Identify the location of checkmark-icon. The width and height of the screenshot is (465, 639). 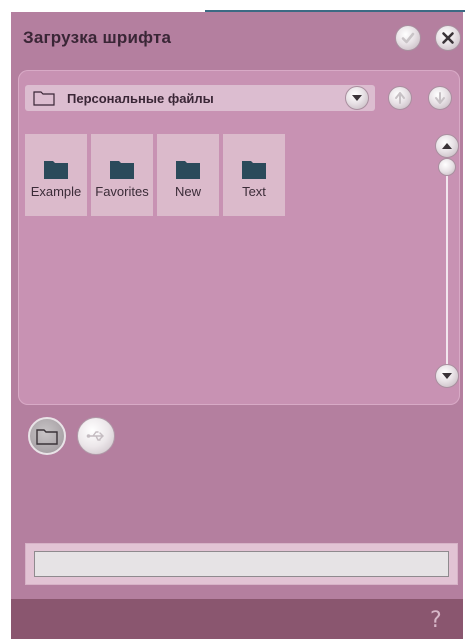
(408, 38).